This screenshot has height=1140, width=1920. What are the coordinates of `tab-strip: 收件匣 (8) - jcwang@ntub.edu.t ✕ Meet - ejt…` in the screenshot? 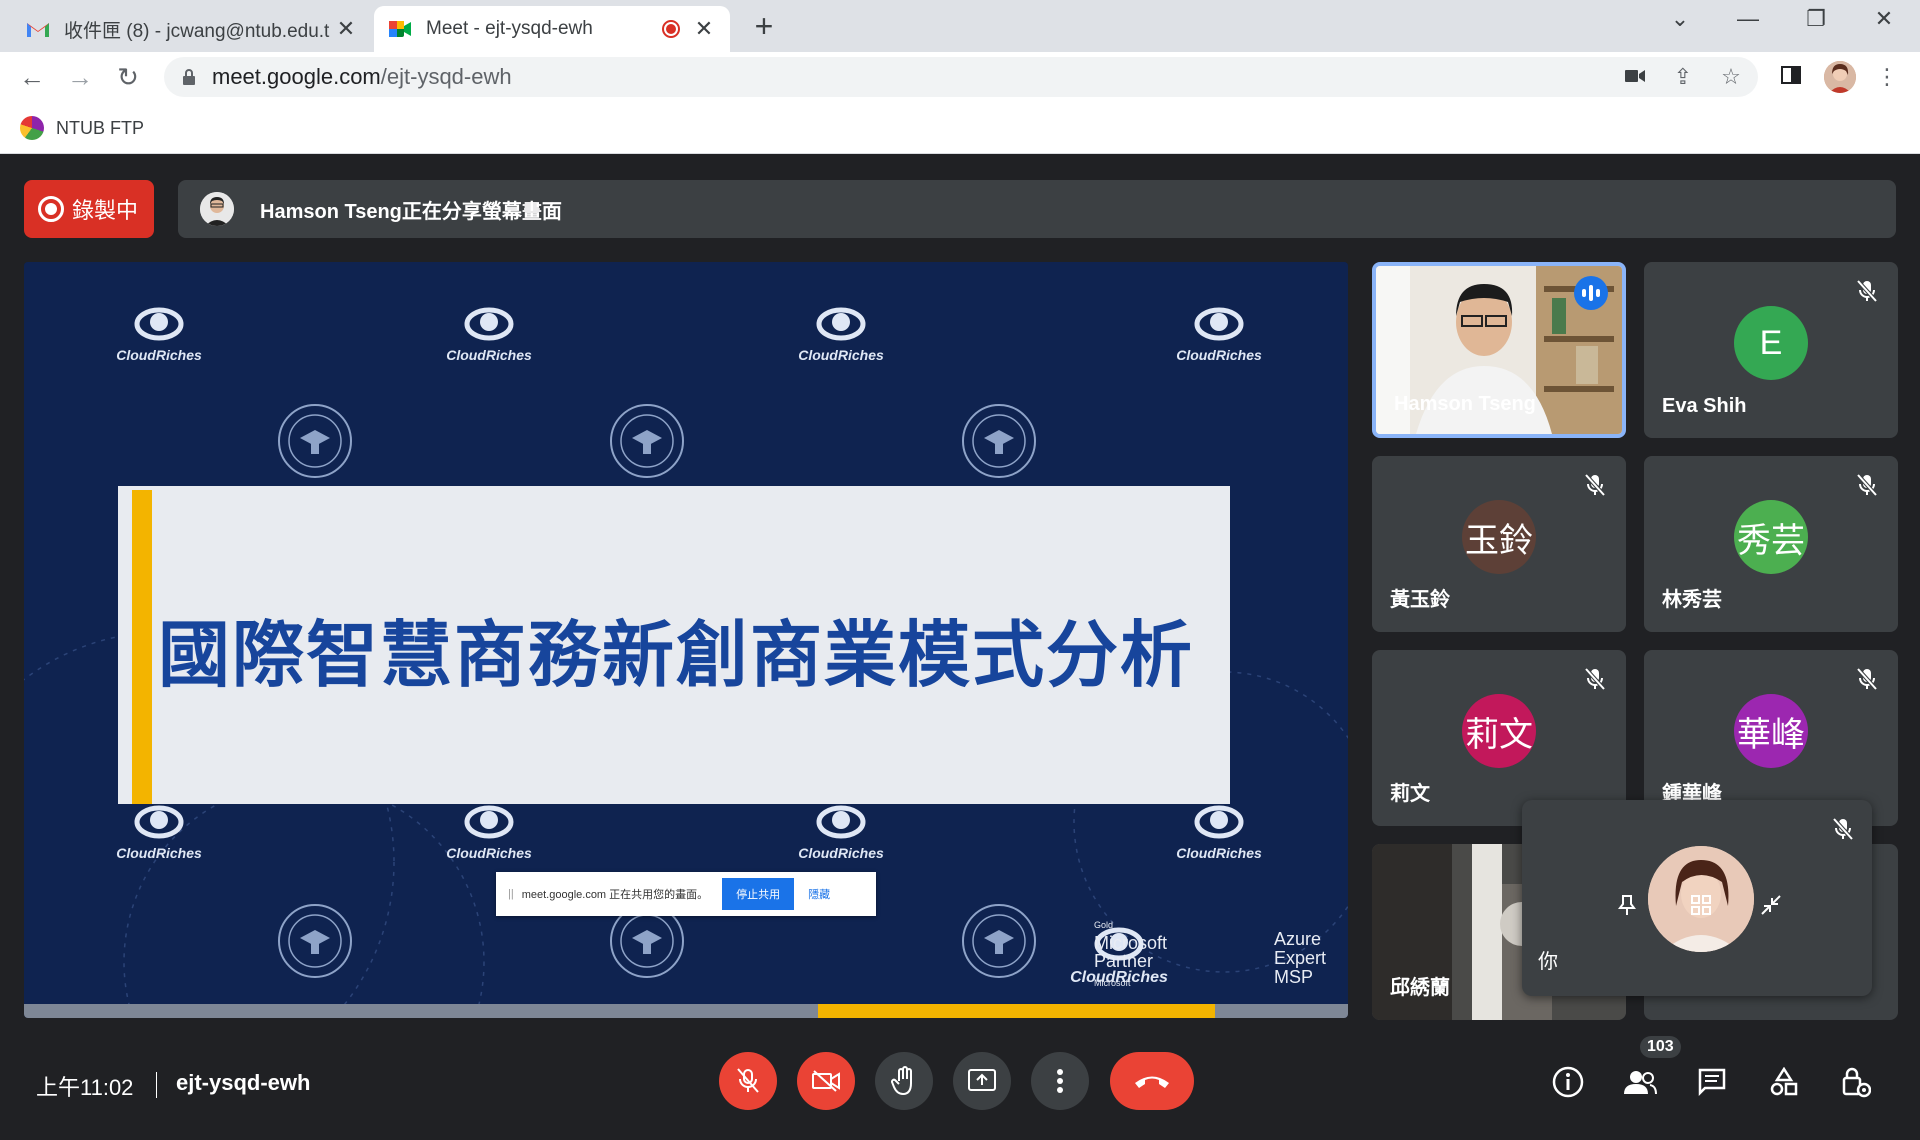 It's located at (960, 26).